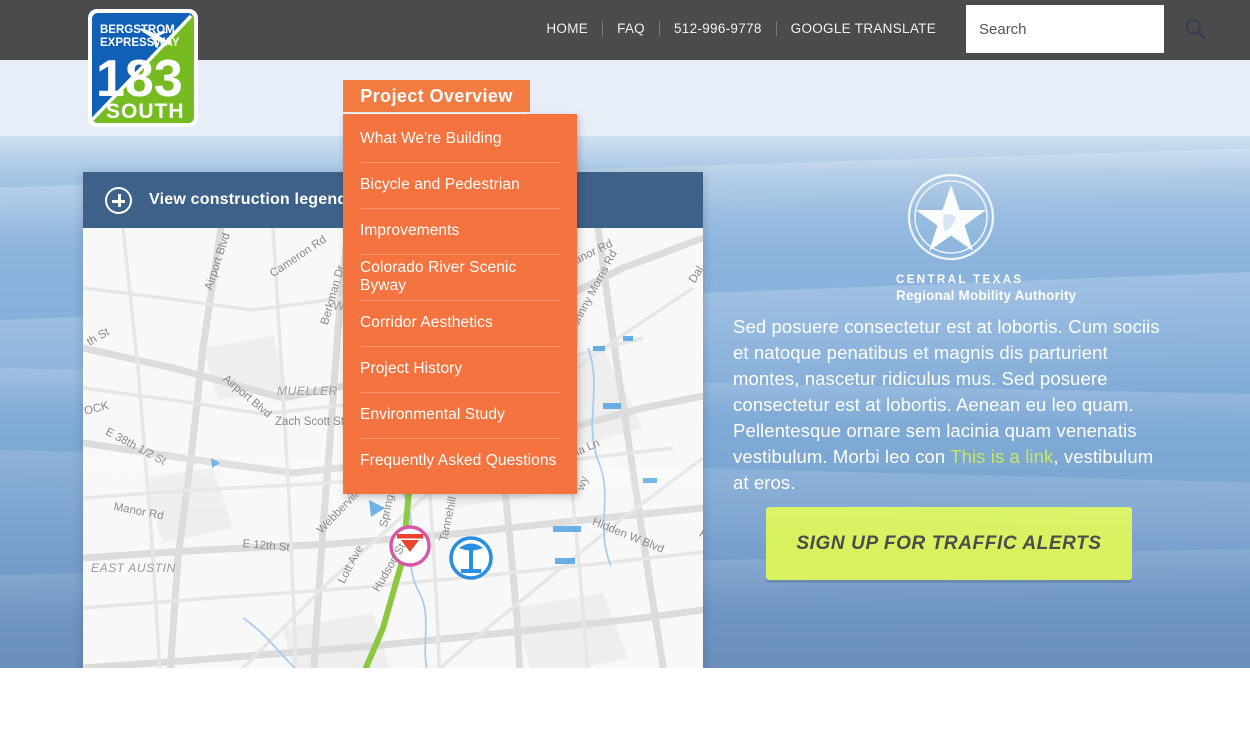  Describe the element at coordinates (138, 512) in the screenshot. I see `map-label: Manor Rd` at that location.